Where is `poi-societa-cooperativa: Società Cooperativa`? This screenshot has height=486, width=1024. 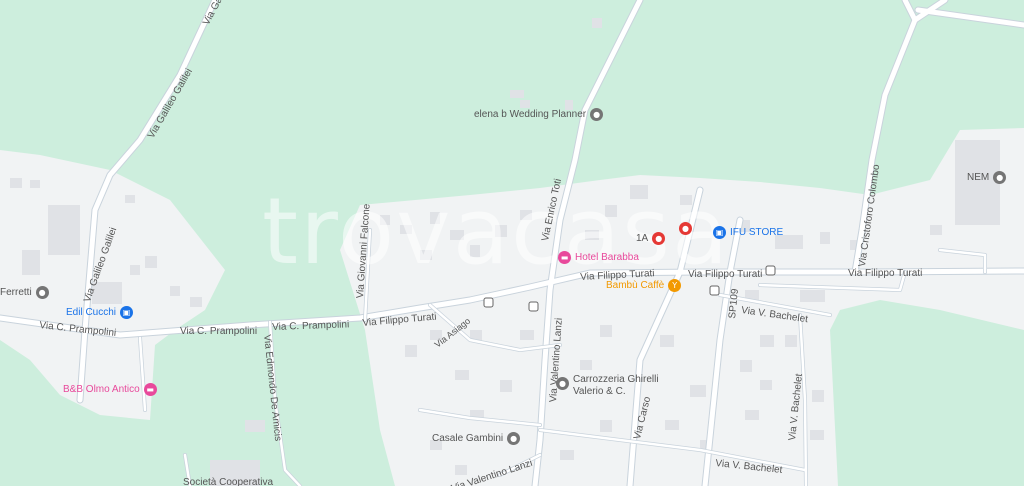 poi-societa-cooperativa: Società Cooperativa is located at coordinates (228, 481).